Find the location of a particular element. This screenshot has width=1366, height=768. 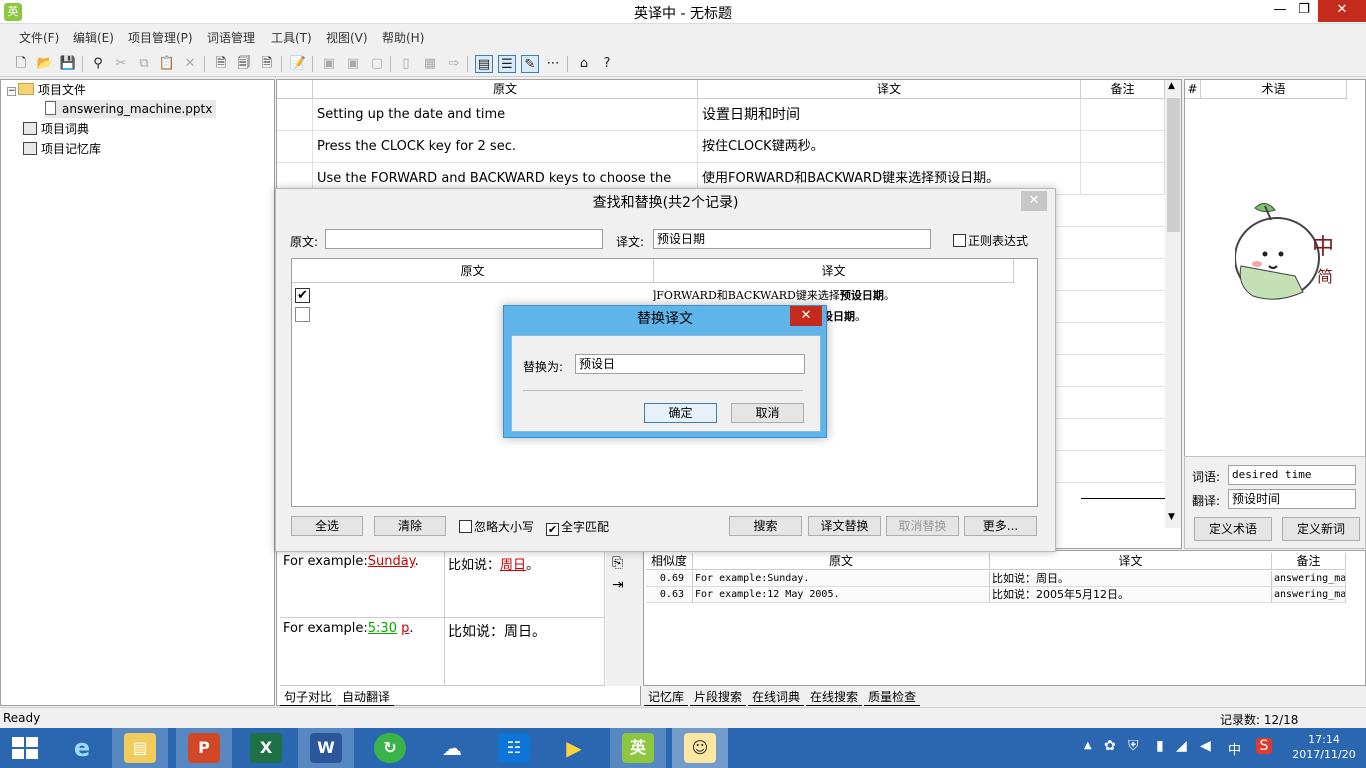

memory-source: For example:12 May 2005. is located at coordinates (841, 595).